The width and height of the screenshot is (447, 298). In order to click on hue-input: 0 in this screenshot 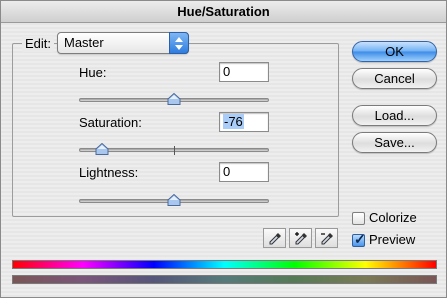, I will do `click(244, 72)`.